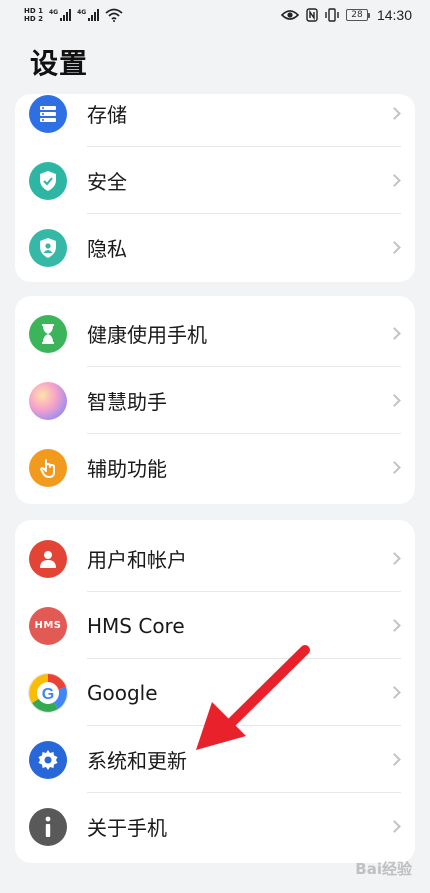  Describe the element at coordinates (215, 558) in the screenshot. I see `settings-item-users-accounts: 用户和帐户` at that location.